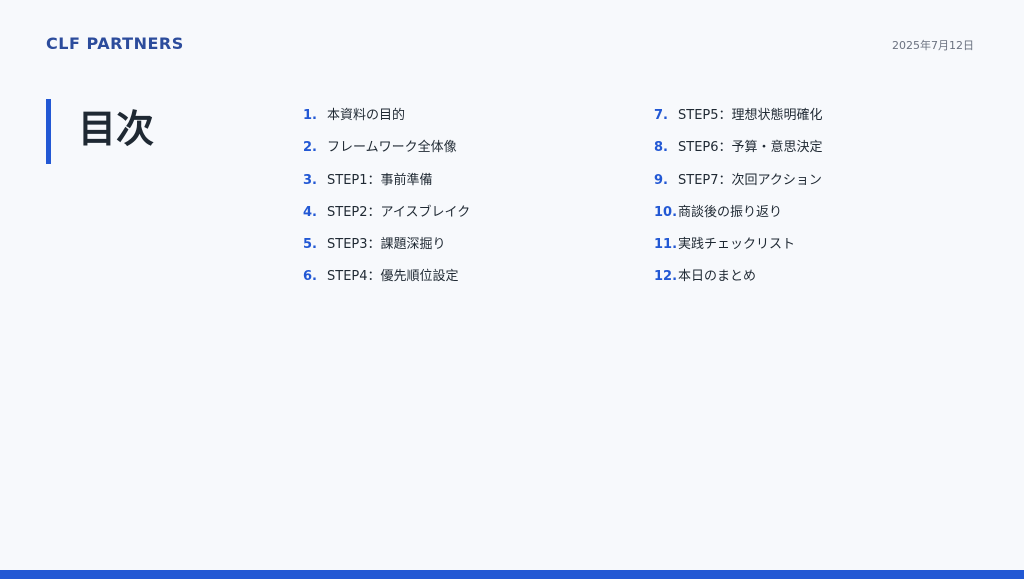  I want to click on toc-item-label: フレームワーク全体像, so click(392, 148).